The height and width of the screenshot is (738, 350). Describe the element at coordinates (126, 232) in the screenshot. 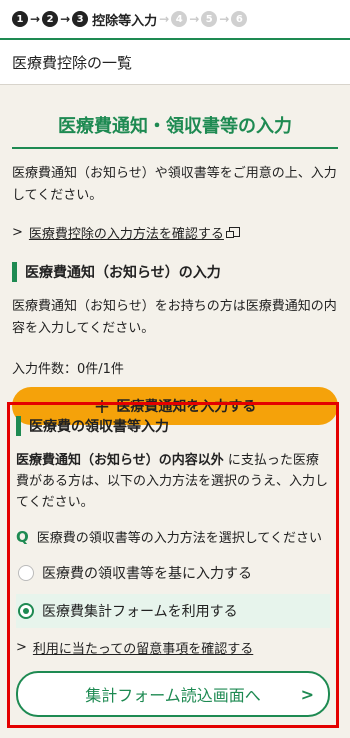

I see `howto-link: 医療費控除の入力方法を確認する` at that location.